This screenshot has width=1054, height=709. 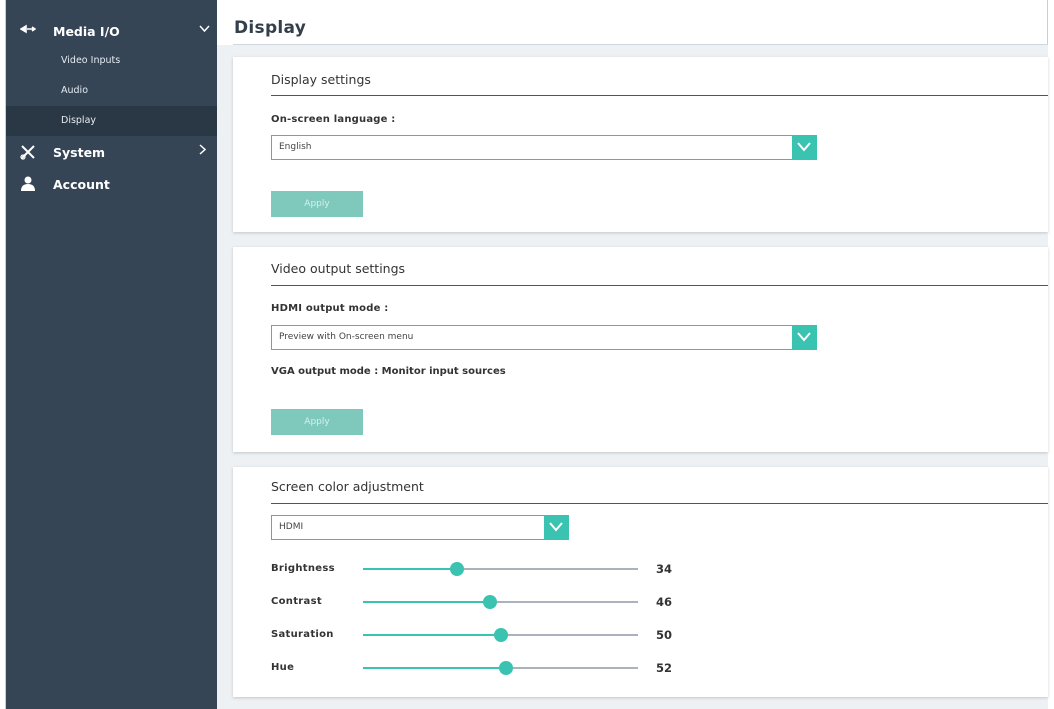 What do you see at coordinates (346, 337) in the screenshot?
I see `hdmi-output-value: Preview with On-screen menu` at bounding box center [346, 337].